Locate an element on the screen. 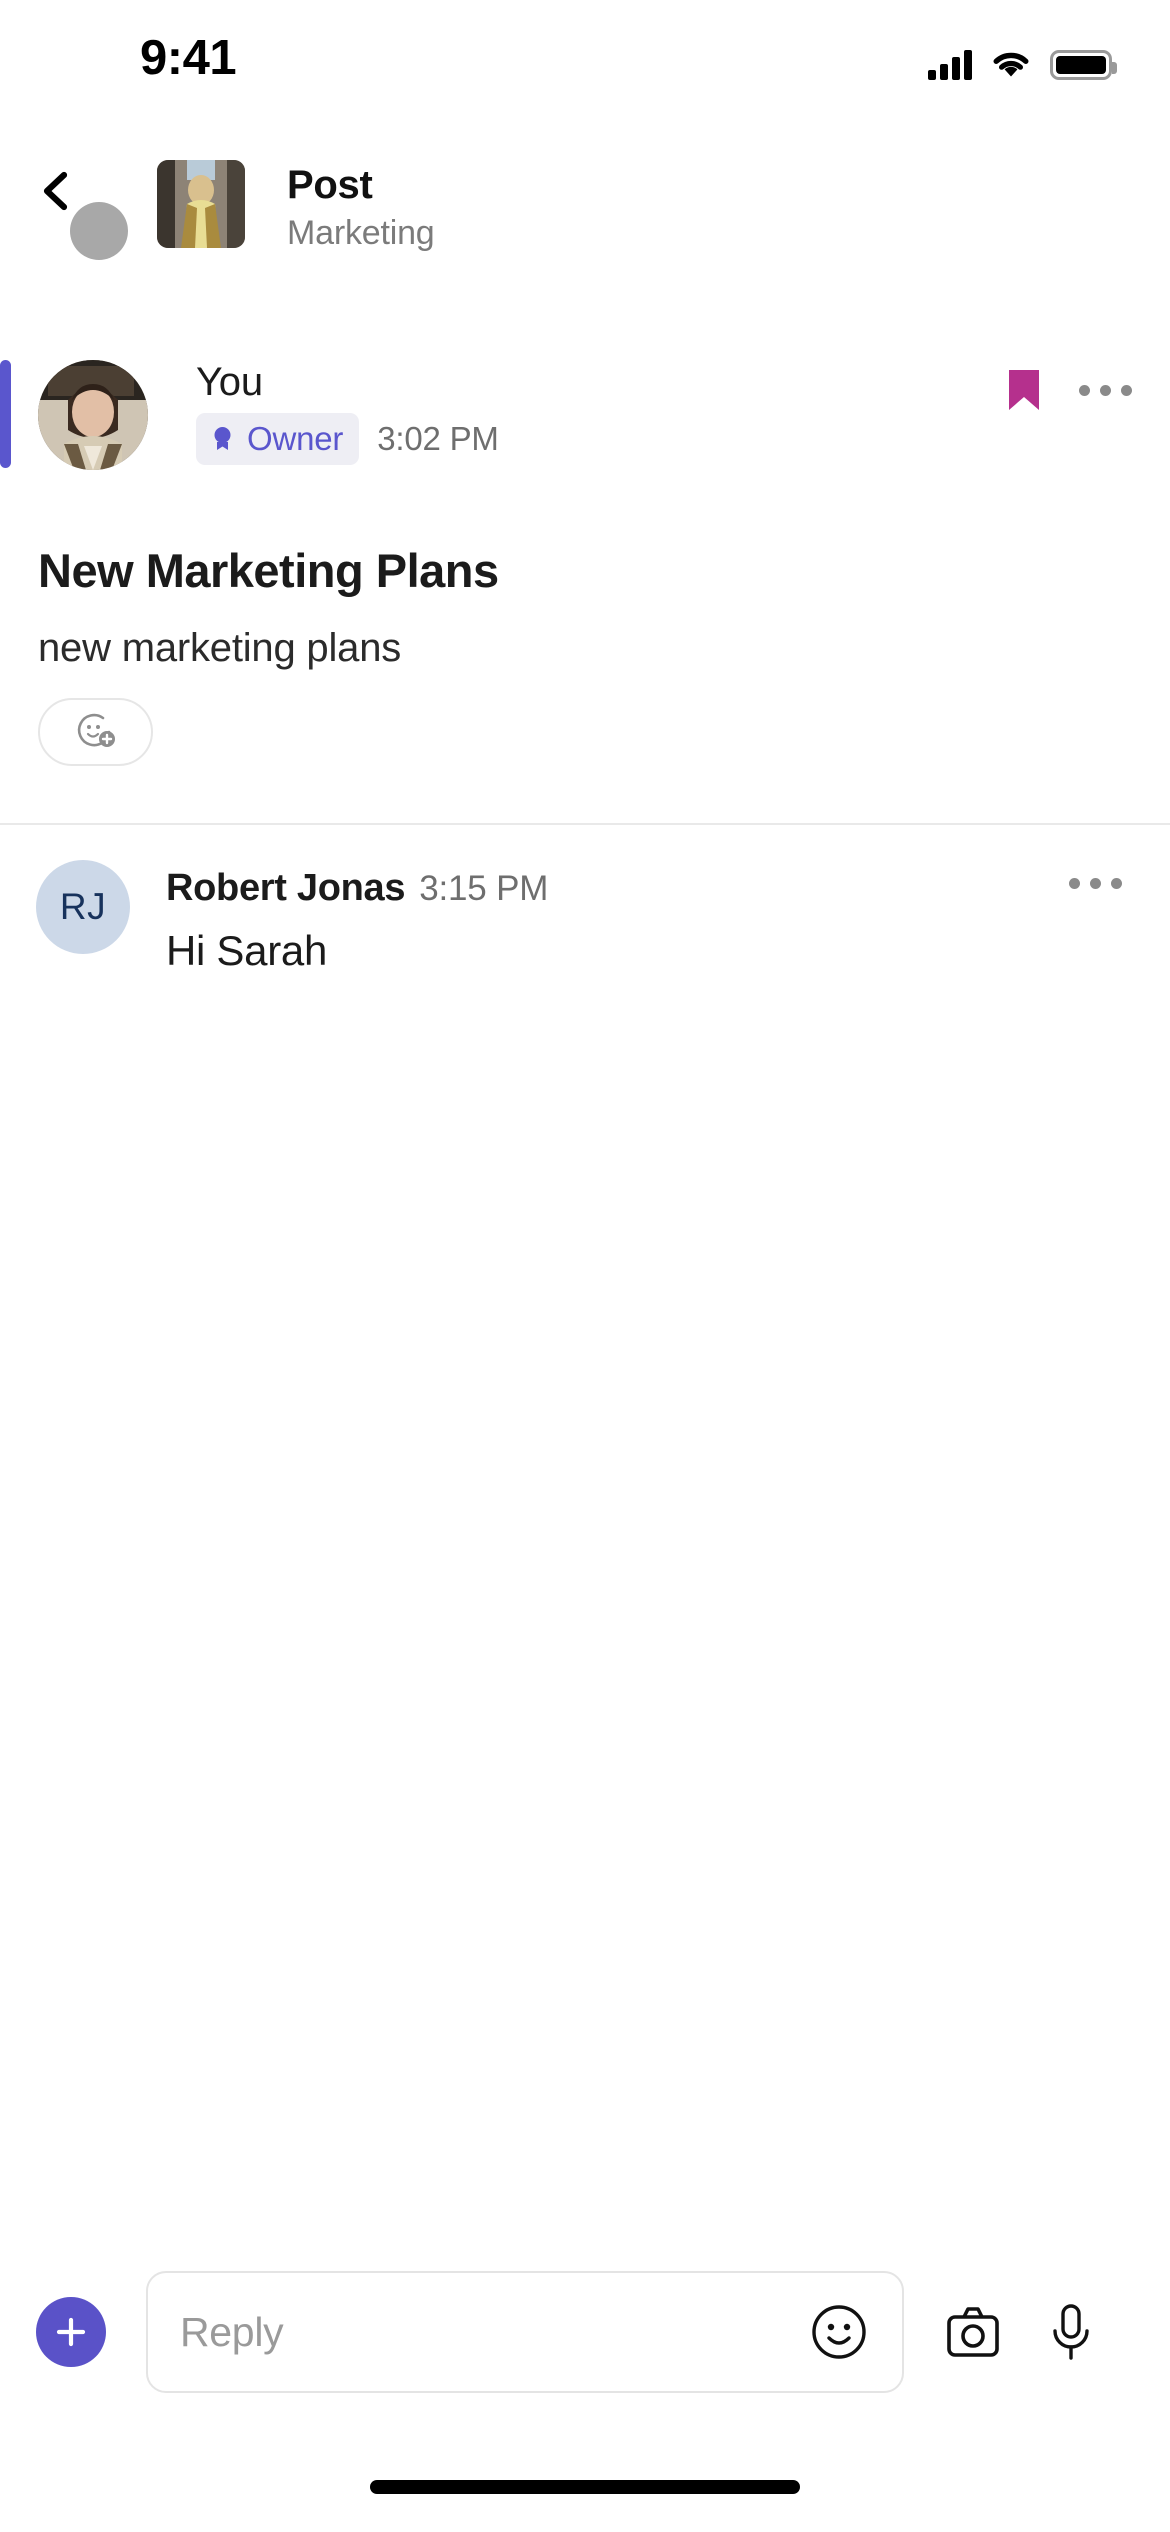 This screenshot has width=1170, height=2532. plus-icon is located at coordinates (71, 2332).